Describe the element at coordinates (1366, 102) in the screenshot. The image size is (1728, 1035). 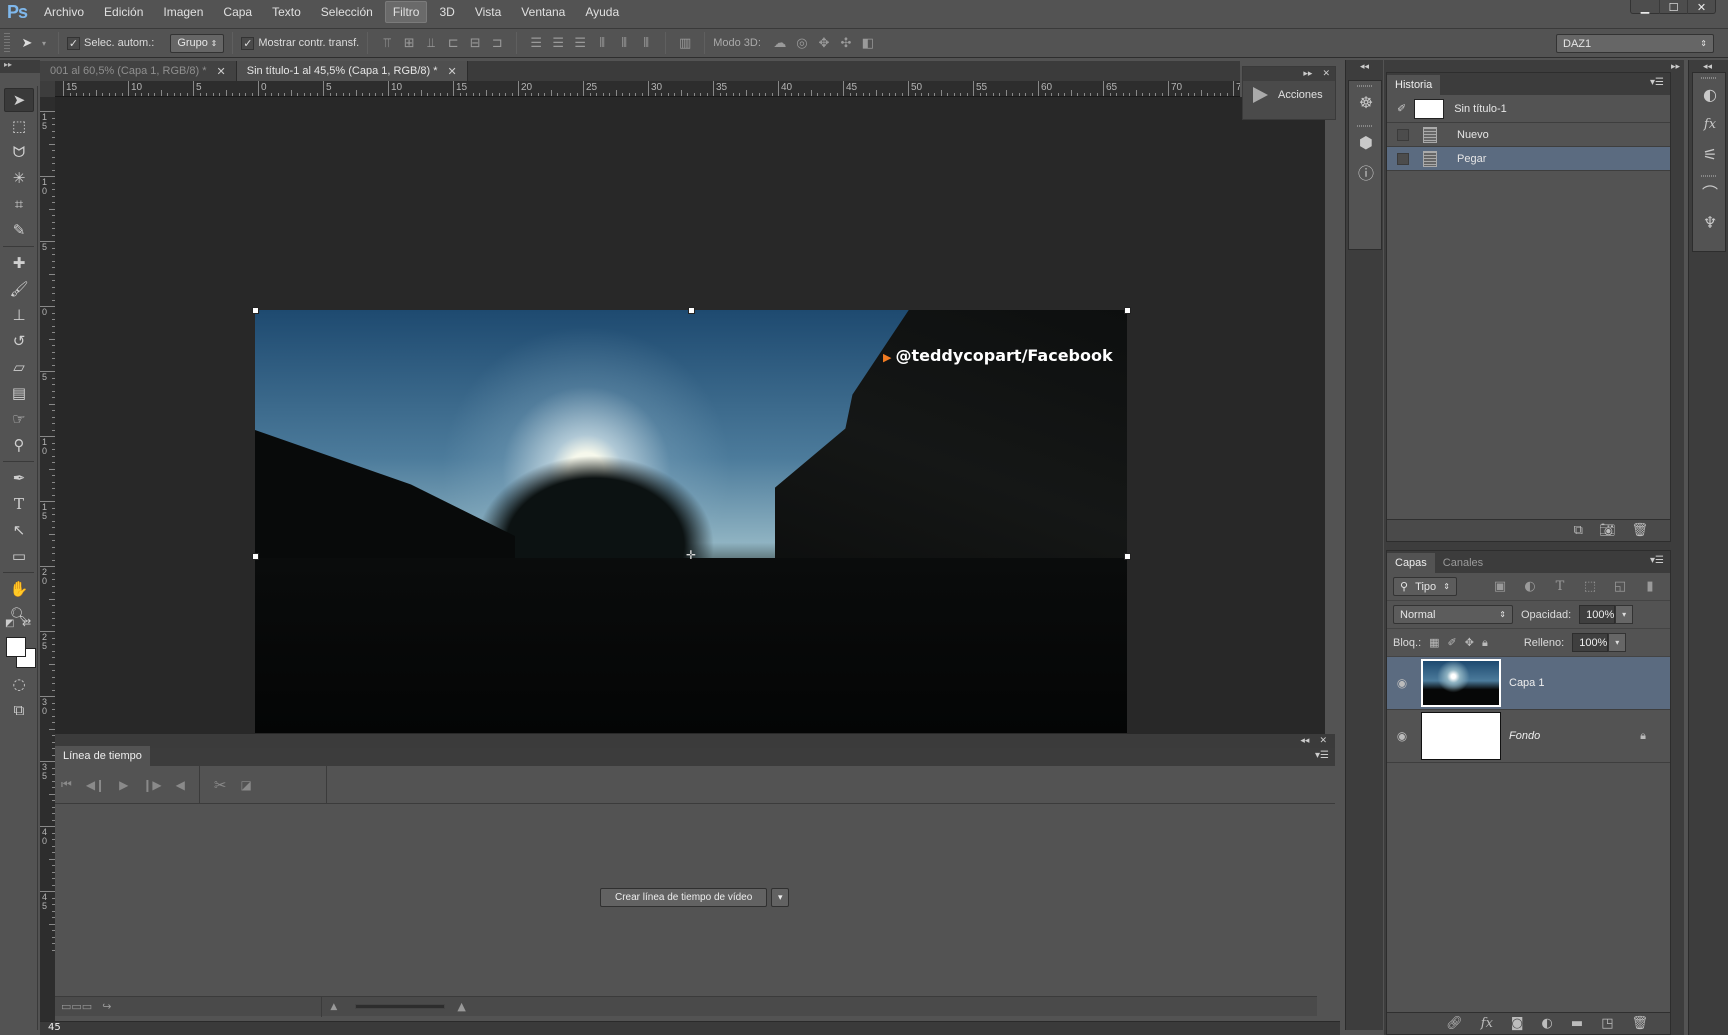
I see `navigator-wheel-icon: ☸` at that location.